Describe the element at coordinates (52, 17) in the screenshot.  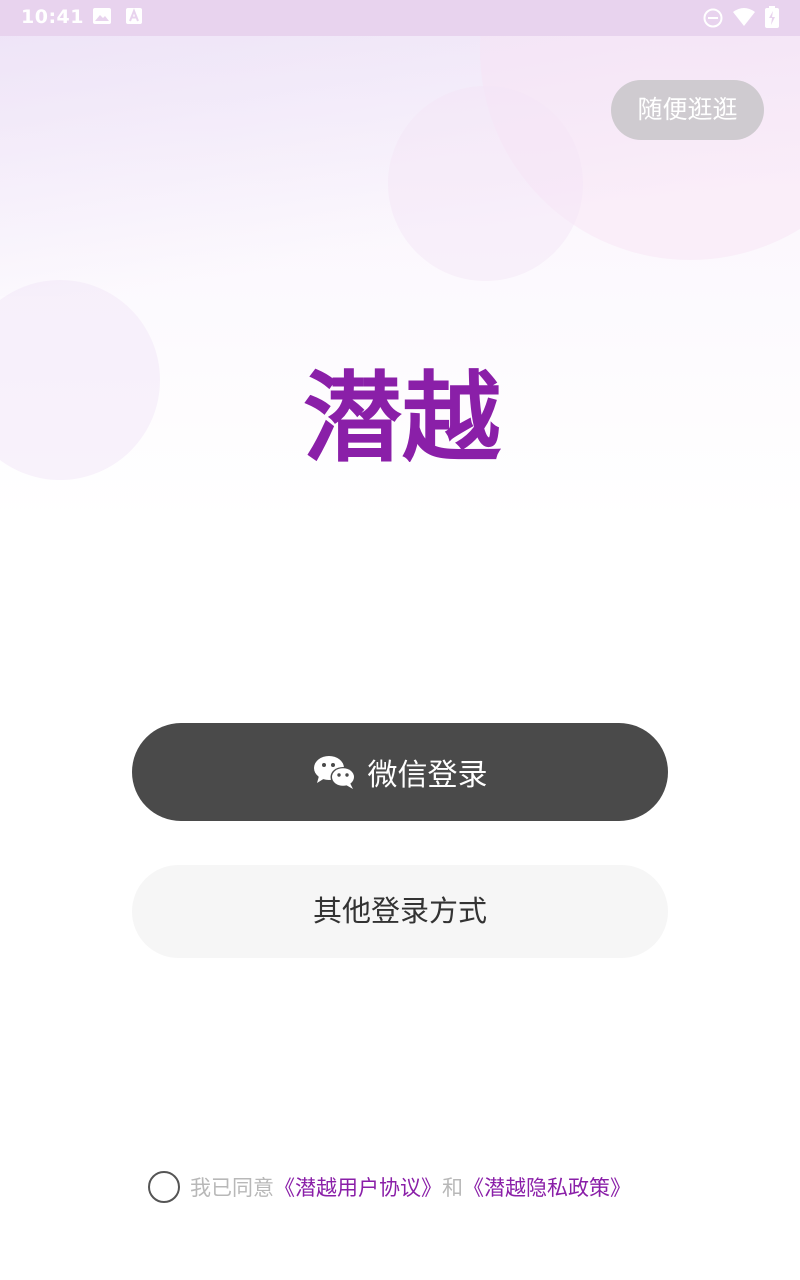
I see `status-time: 10:41` at that location.